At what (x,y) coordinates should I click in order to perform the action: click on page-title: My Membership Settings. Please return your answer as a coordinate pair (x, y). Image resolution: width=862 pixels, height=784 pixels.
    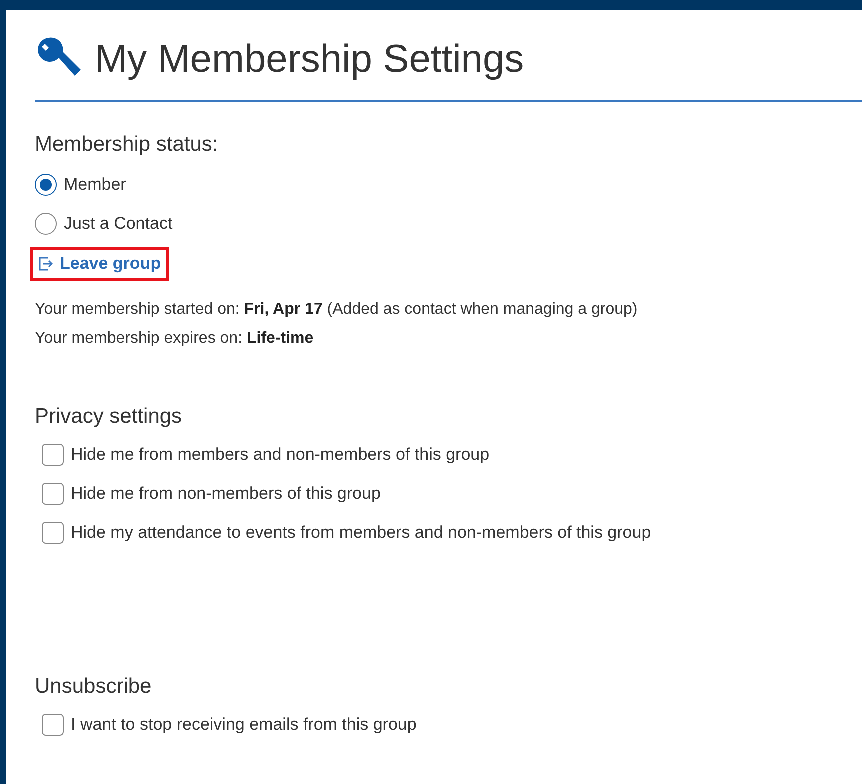
    Looking at the image, I should click on (309, 60).